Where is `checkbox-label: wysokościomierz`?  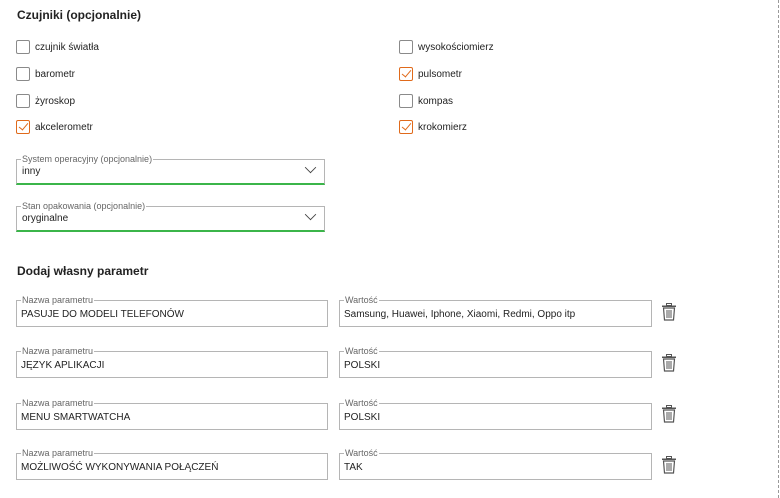 checkbox-label: wysokościomierz is located at coordinates (456, 47).